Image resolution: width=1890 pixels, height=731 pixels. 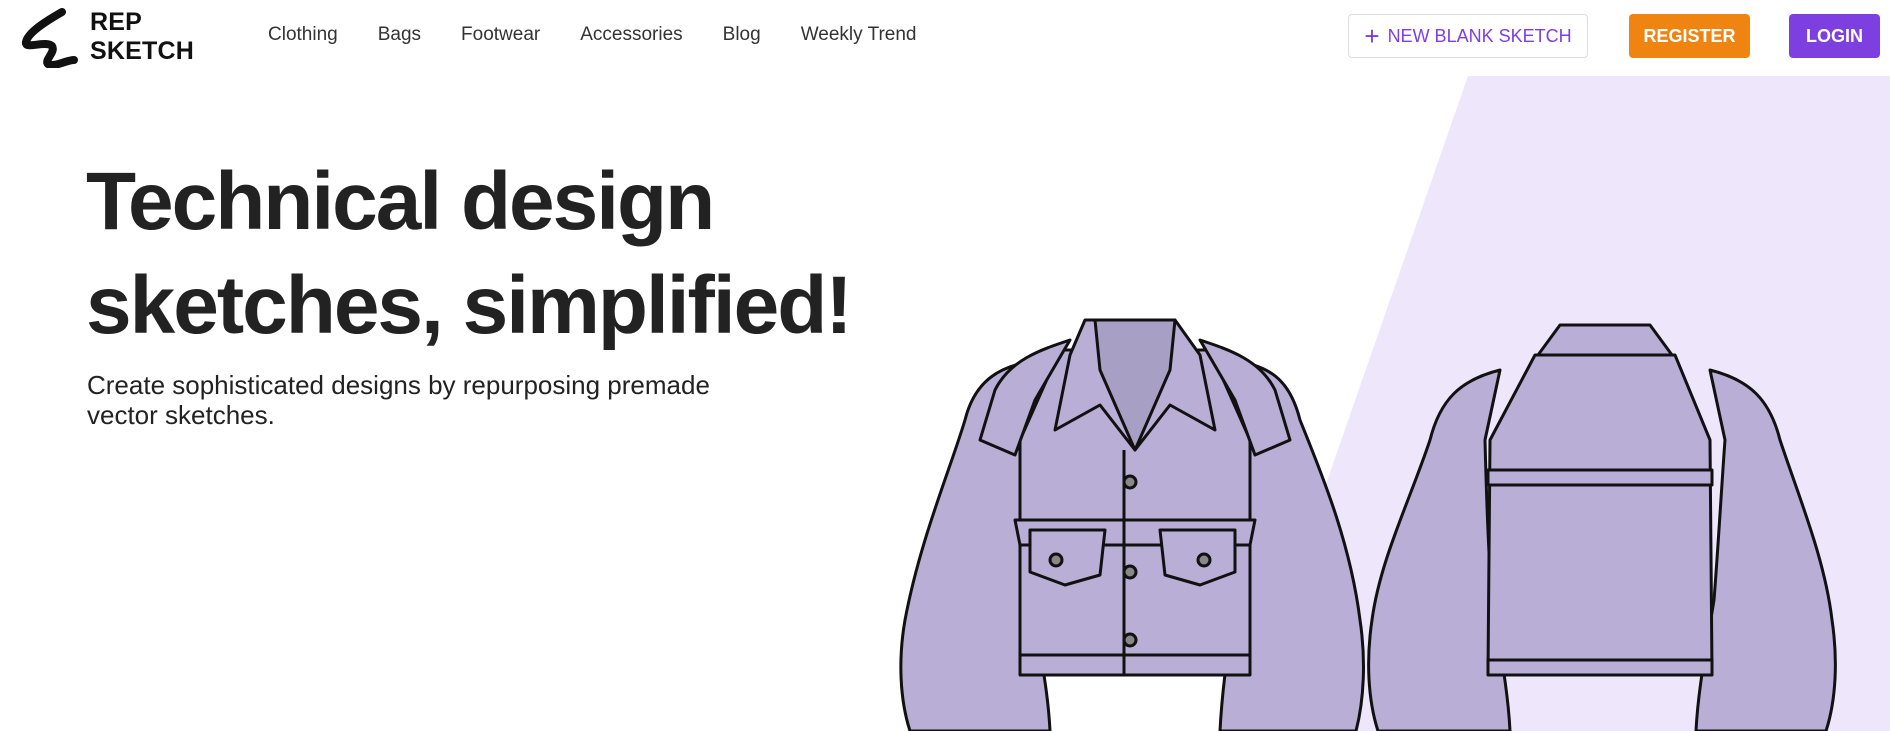 What do you see at coordinates (303, 35) in the screenshot?
I see `nav-item-clothing: Clothing` at bounding box center [303, 35].